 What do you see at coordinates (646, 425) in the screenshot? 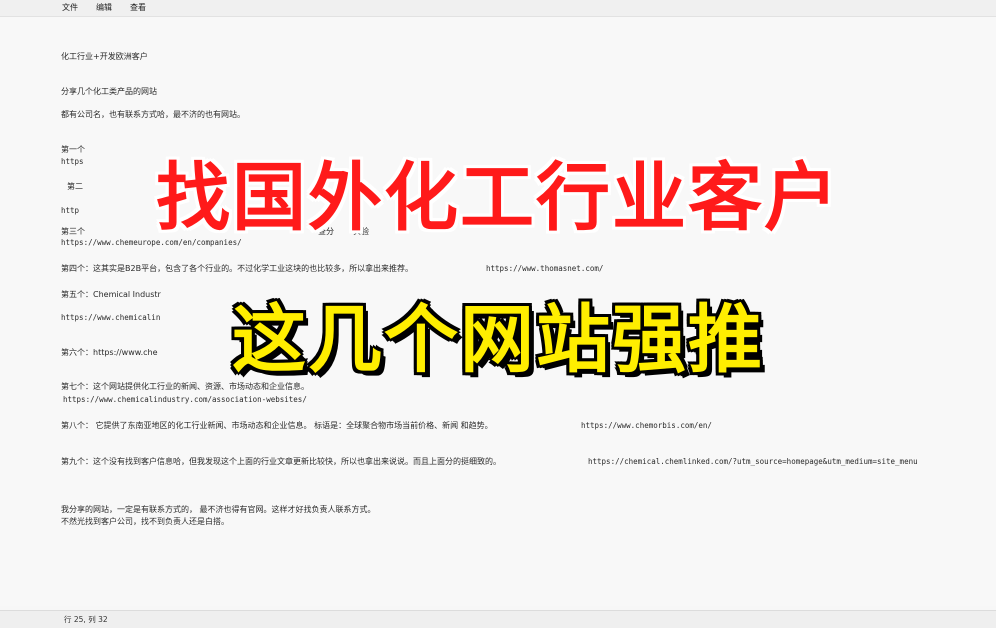
I see `text-line: https://www.chemorbis.com/en/` at bounding box center [646, 425].